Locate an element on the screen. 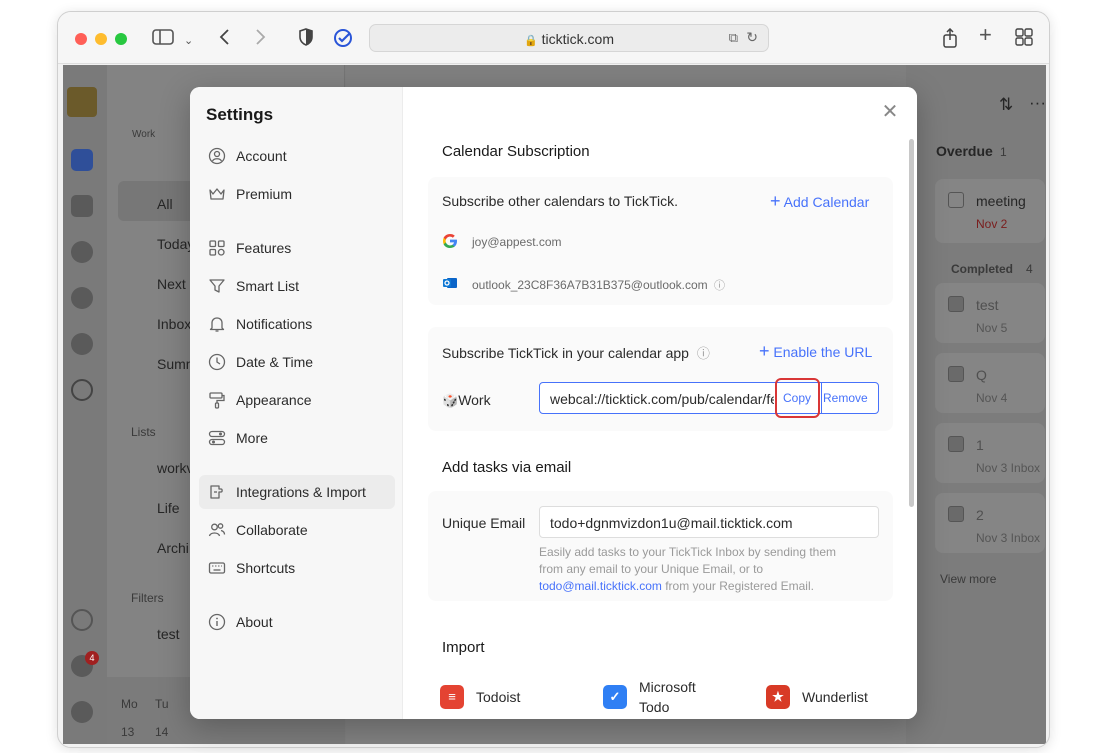  settings-nav-premium: Premium is located at coordinates (297, 194).